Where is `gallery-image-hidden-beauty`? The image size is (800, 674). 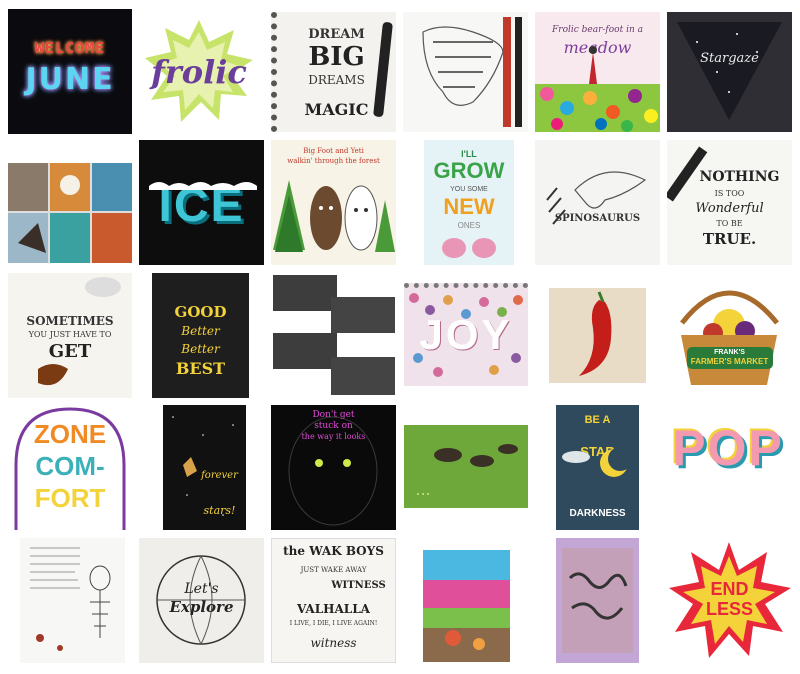
gallery-image-hidden-beauty is located at coordinates (466, 606).